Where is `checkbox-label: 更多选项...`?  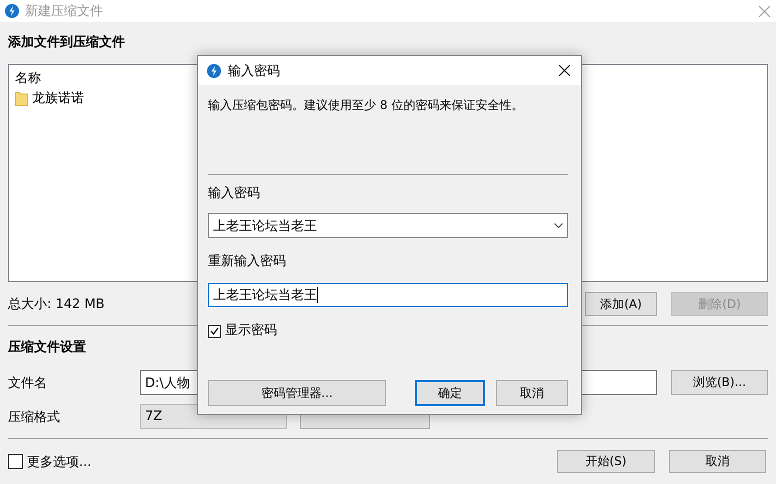 checkbox-label: 更多选项... is located at coordinates (59, 462).